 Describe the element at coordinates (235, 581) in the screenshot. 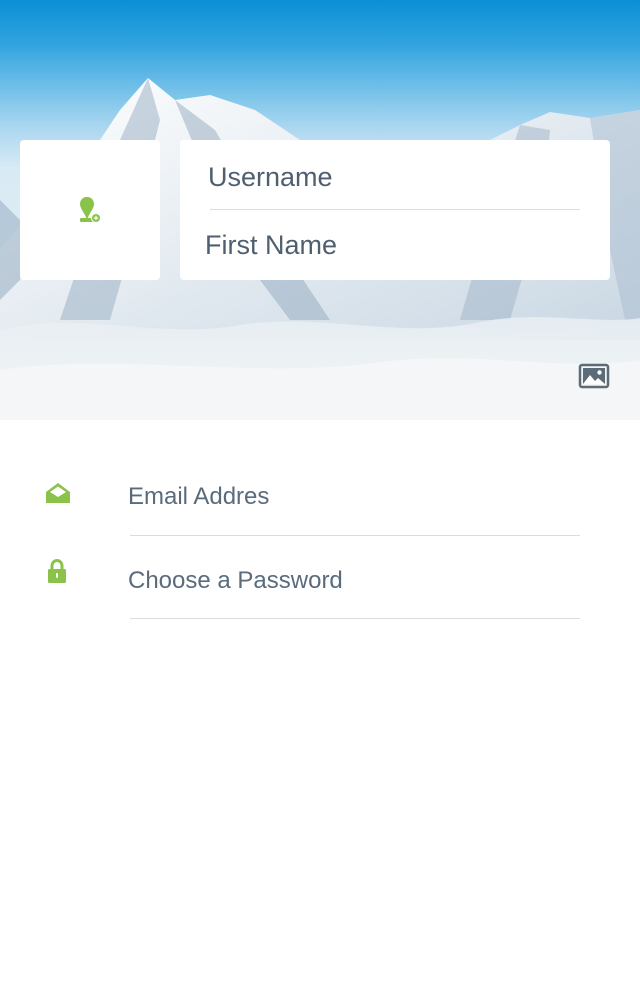

I see `password-input: Choose a Password` at that location.